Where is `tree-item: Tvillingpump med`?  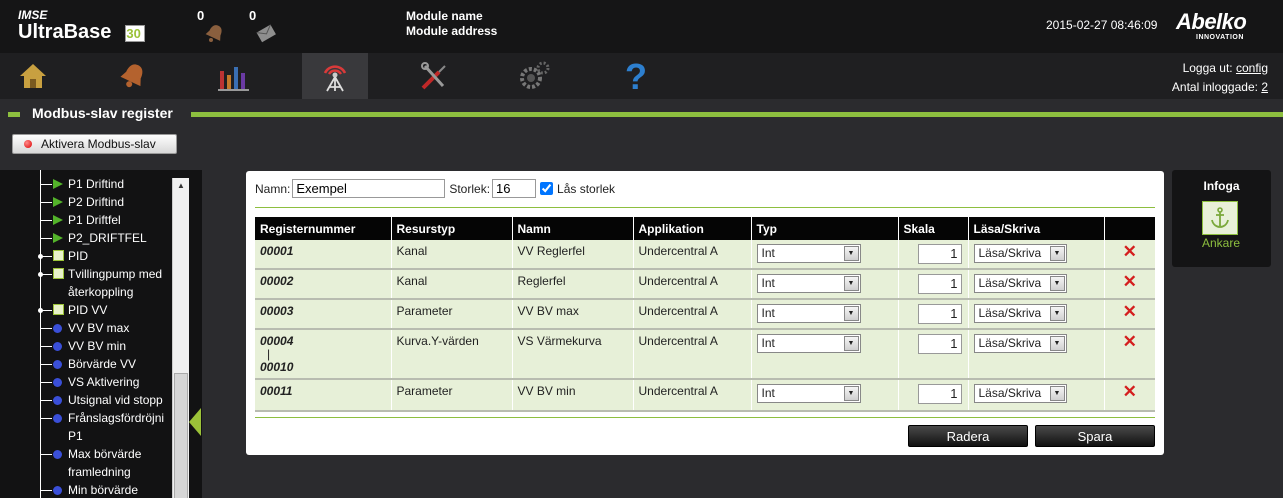 tree-item: Tvillingpump med is located at coordinates (115, 274).